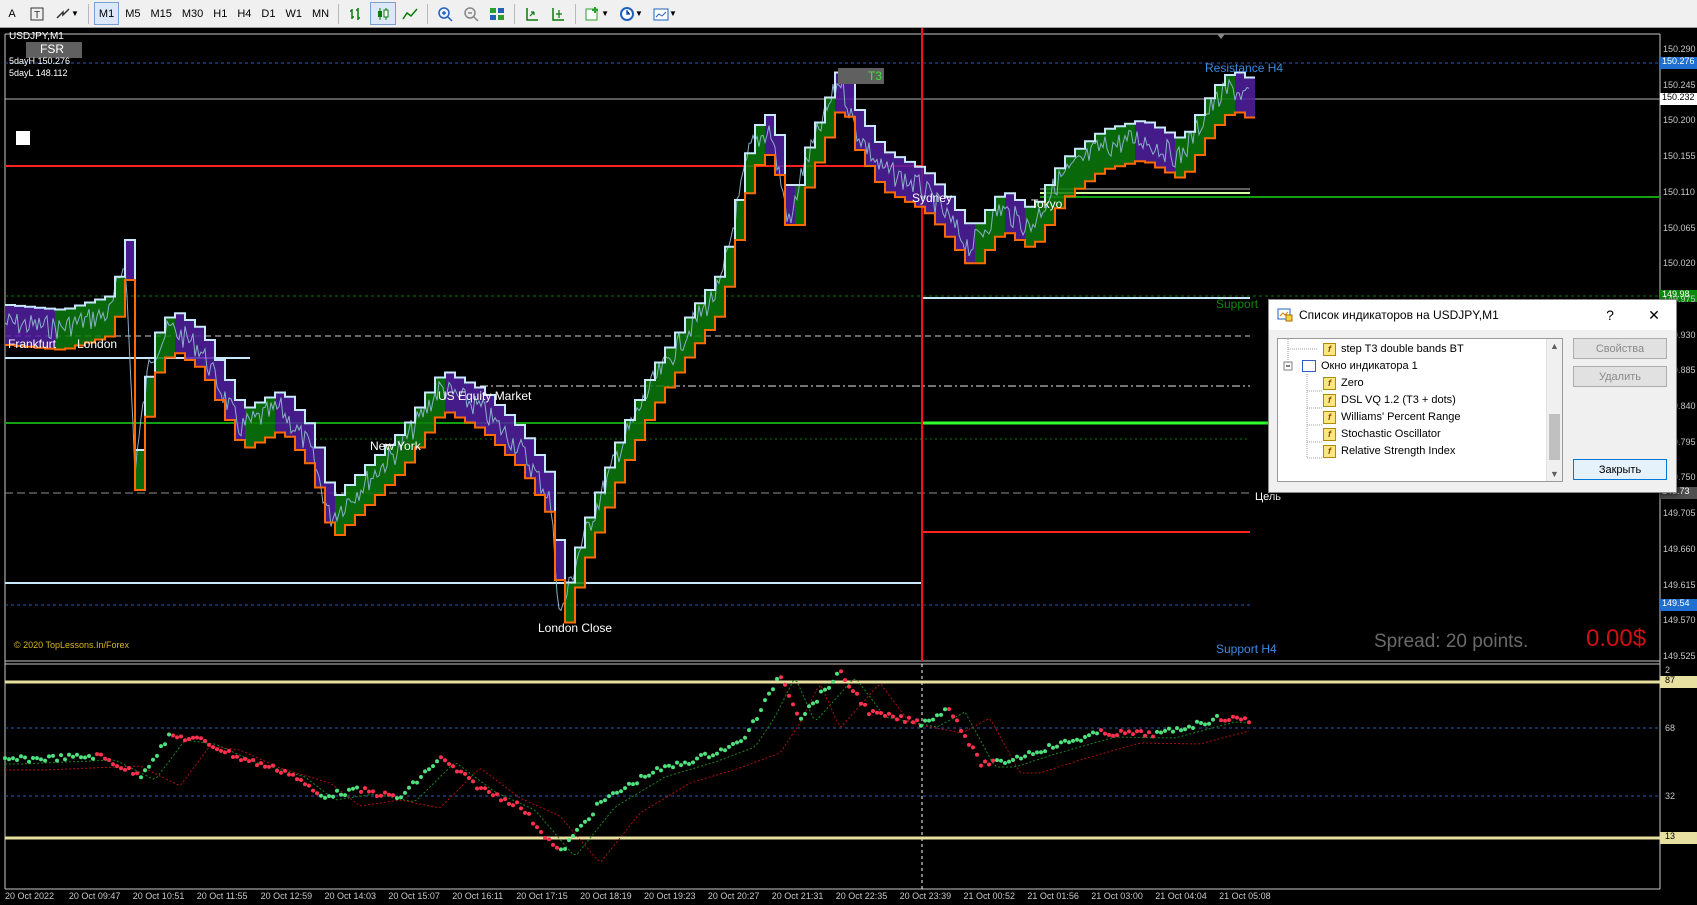 The width and height of the screenshot is (1697, 905). I want to click on scroll-up-icon: ▲, so click(1554, 346).